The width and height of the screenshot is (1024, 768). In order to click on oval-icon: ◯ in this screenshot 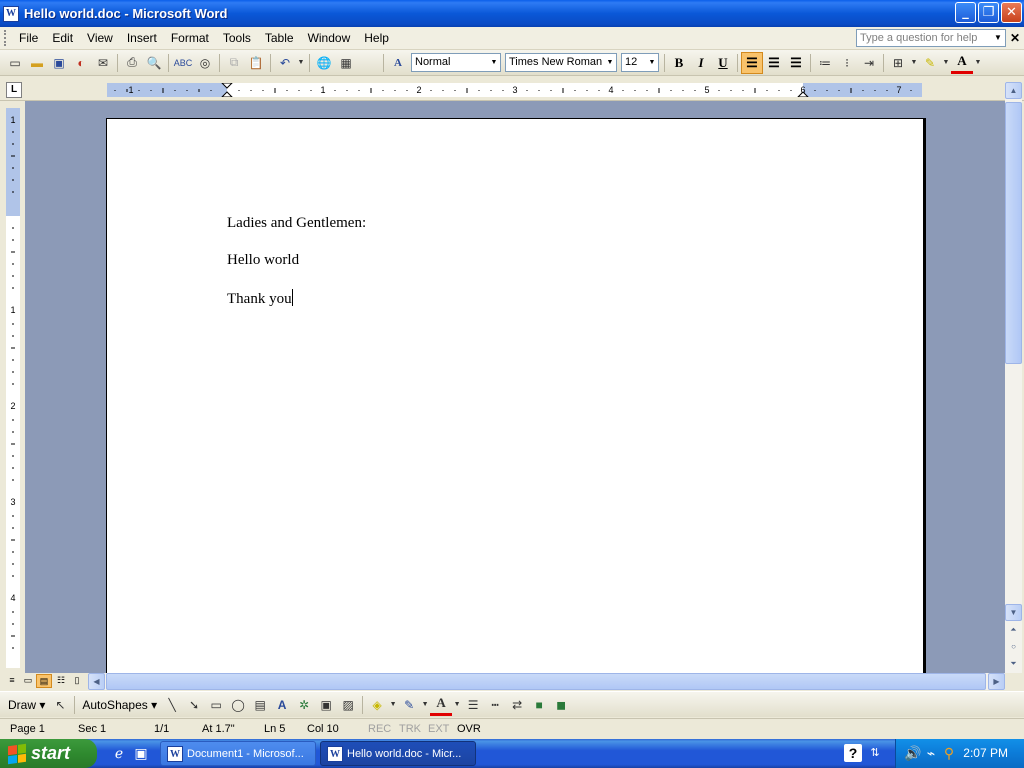, I will do `click(238, 705)`.